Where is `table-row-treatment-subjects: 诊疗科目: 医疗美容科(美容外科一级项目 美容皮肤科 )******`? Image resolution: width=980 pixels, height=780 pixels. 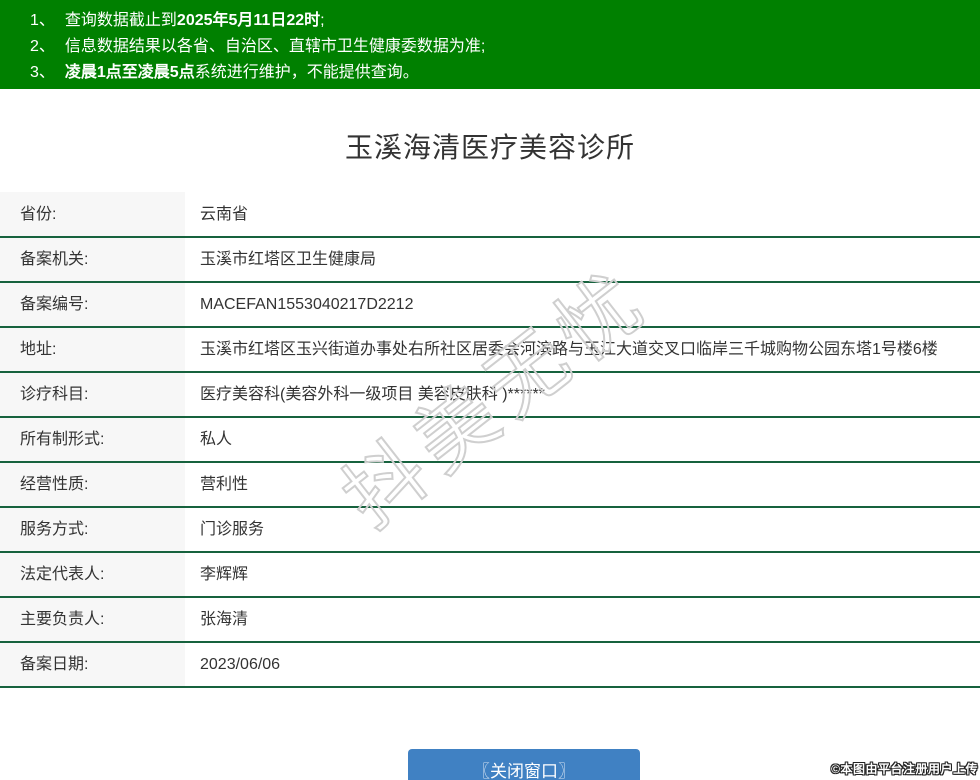 table-row-treatment-subjects: 诊疗科目: 医疗美容科(美容外科一级项目 美容皮肤科 )****** is located at coordinates (490, 395).